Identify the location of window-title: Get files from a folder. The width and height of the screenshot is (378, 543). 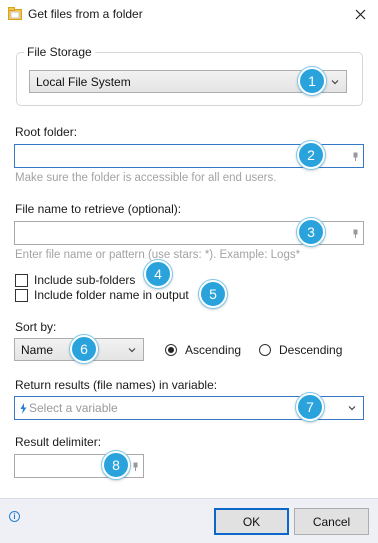
(85, 14).